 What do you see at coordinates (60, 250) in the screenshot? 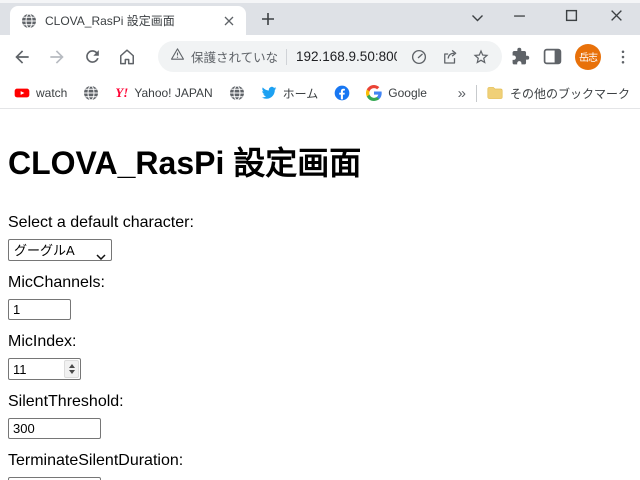
I see `default-character-select: グーグルA` at bounding box center [60, 250].